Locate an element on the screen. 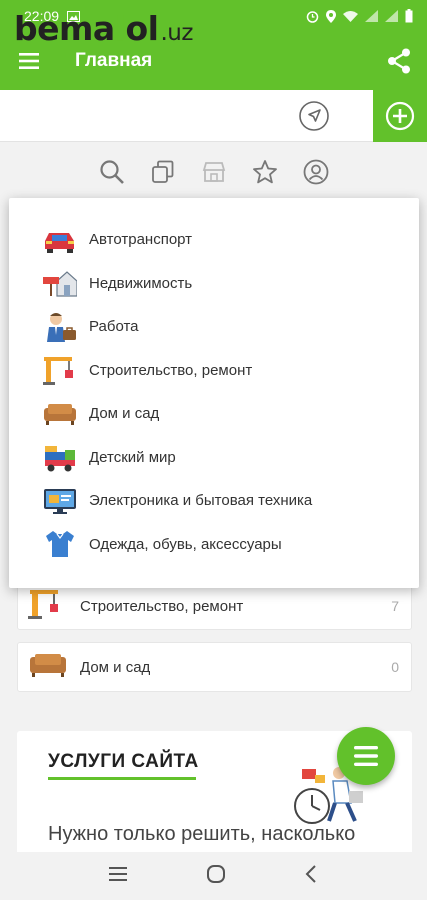 The image size is (427, 900). list-item-label: Дом и сад is located at coordinates (115, 667).